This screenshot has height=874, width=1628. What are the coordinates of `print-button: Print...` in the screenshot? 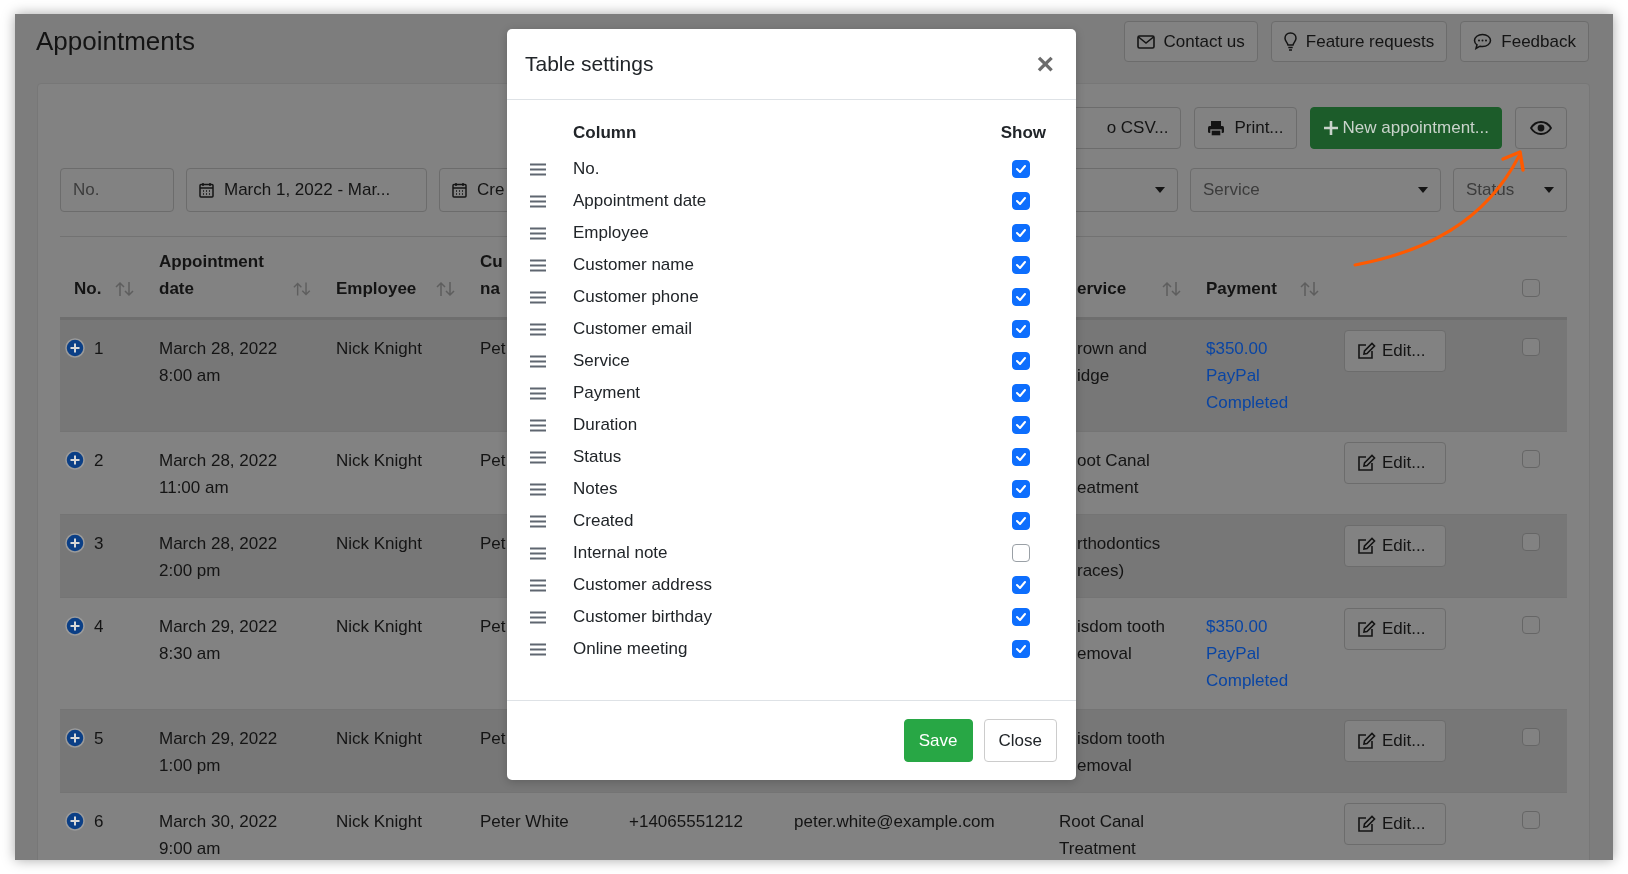 It's located at (1245, 128).